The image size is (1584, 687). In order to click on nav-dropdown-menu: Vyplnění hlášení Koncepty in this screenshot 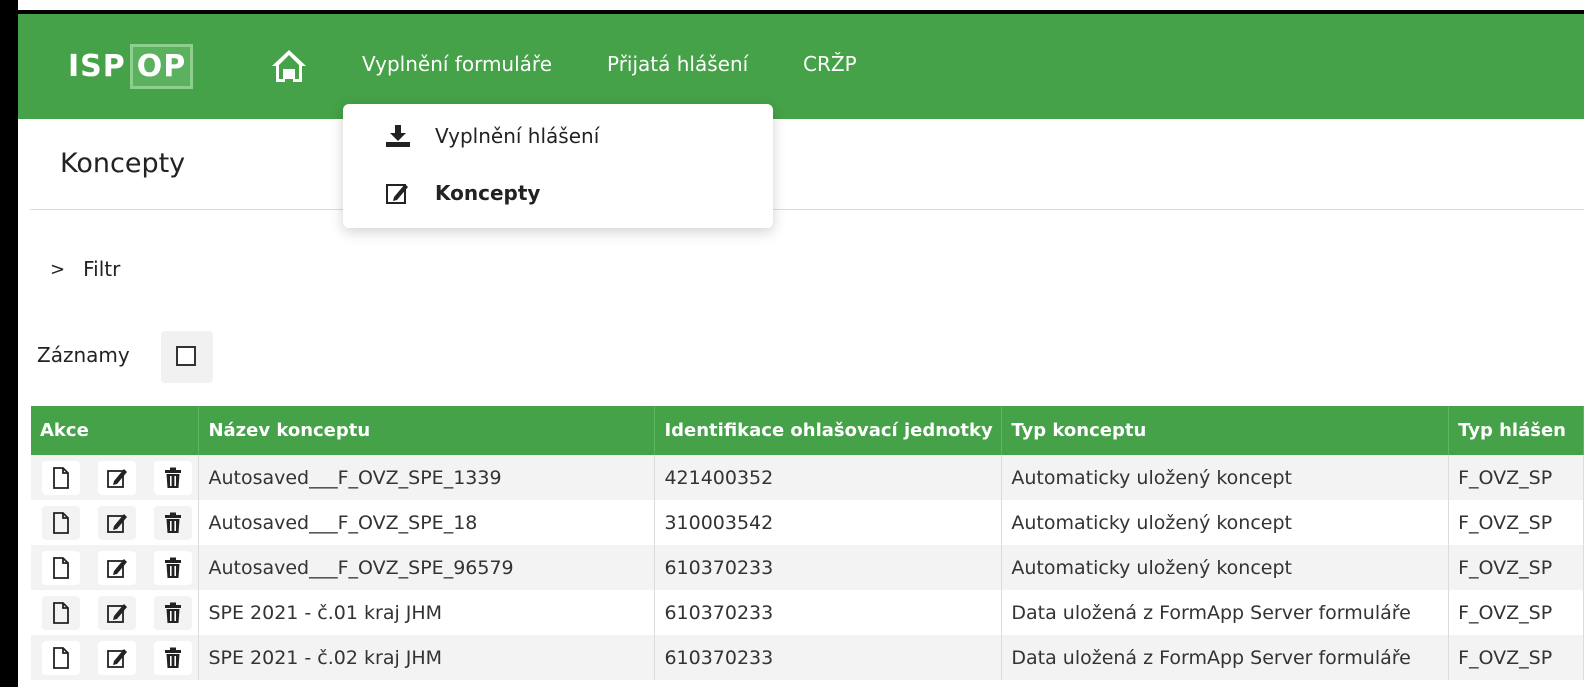, I will do `click(558, 166)`.